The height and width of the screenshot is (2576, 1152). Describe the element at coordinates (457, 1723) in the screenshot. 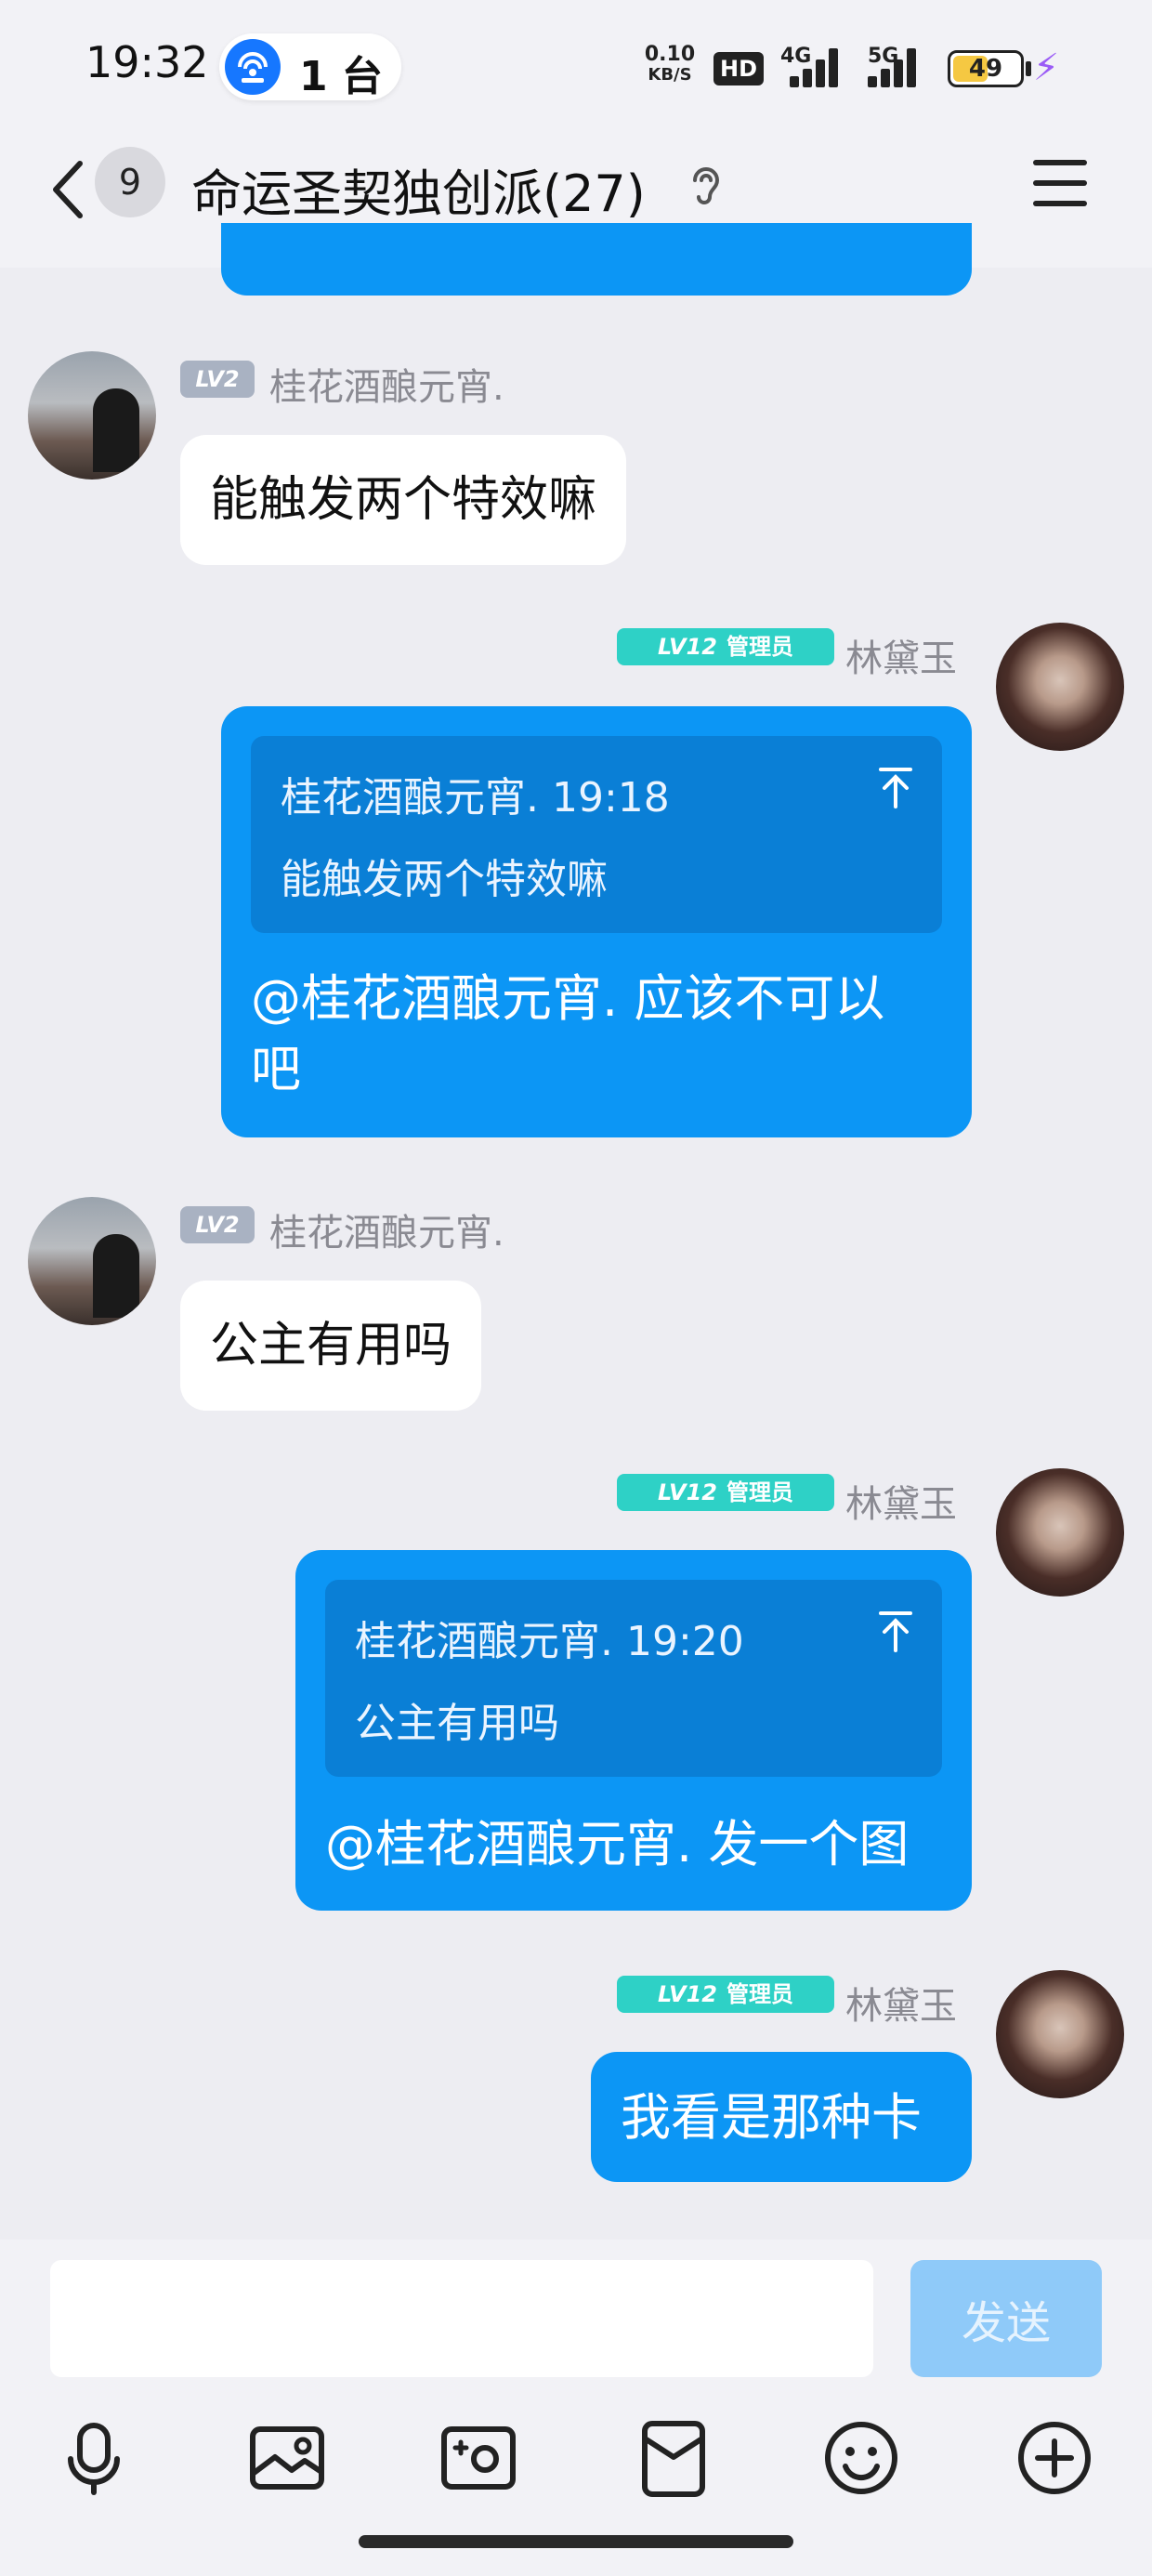

I see `quote-text: 公主有用吗` at that location.